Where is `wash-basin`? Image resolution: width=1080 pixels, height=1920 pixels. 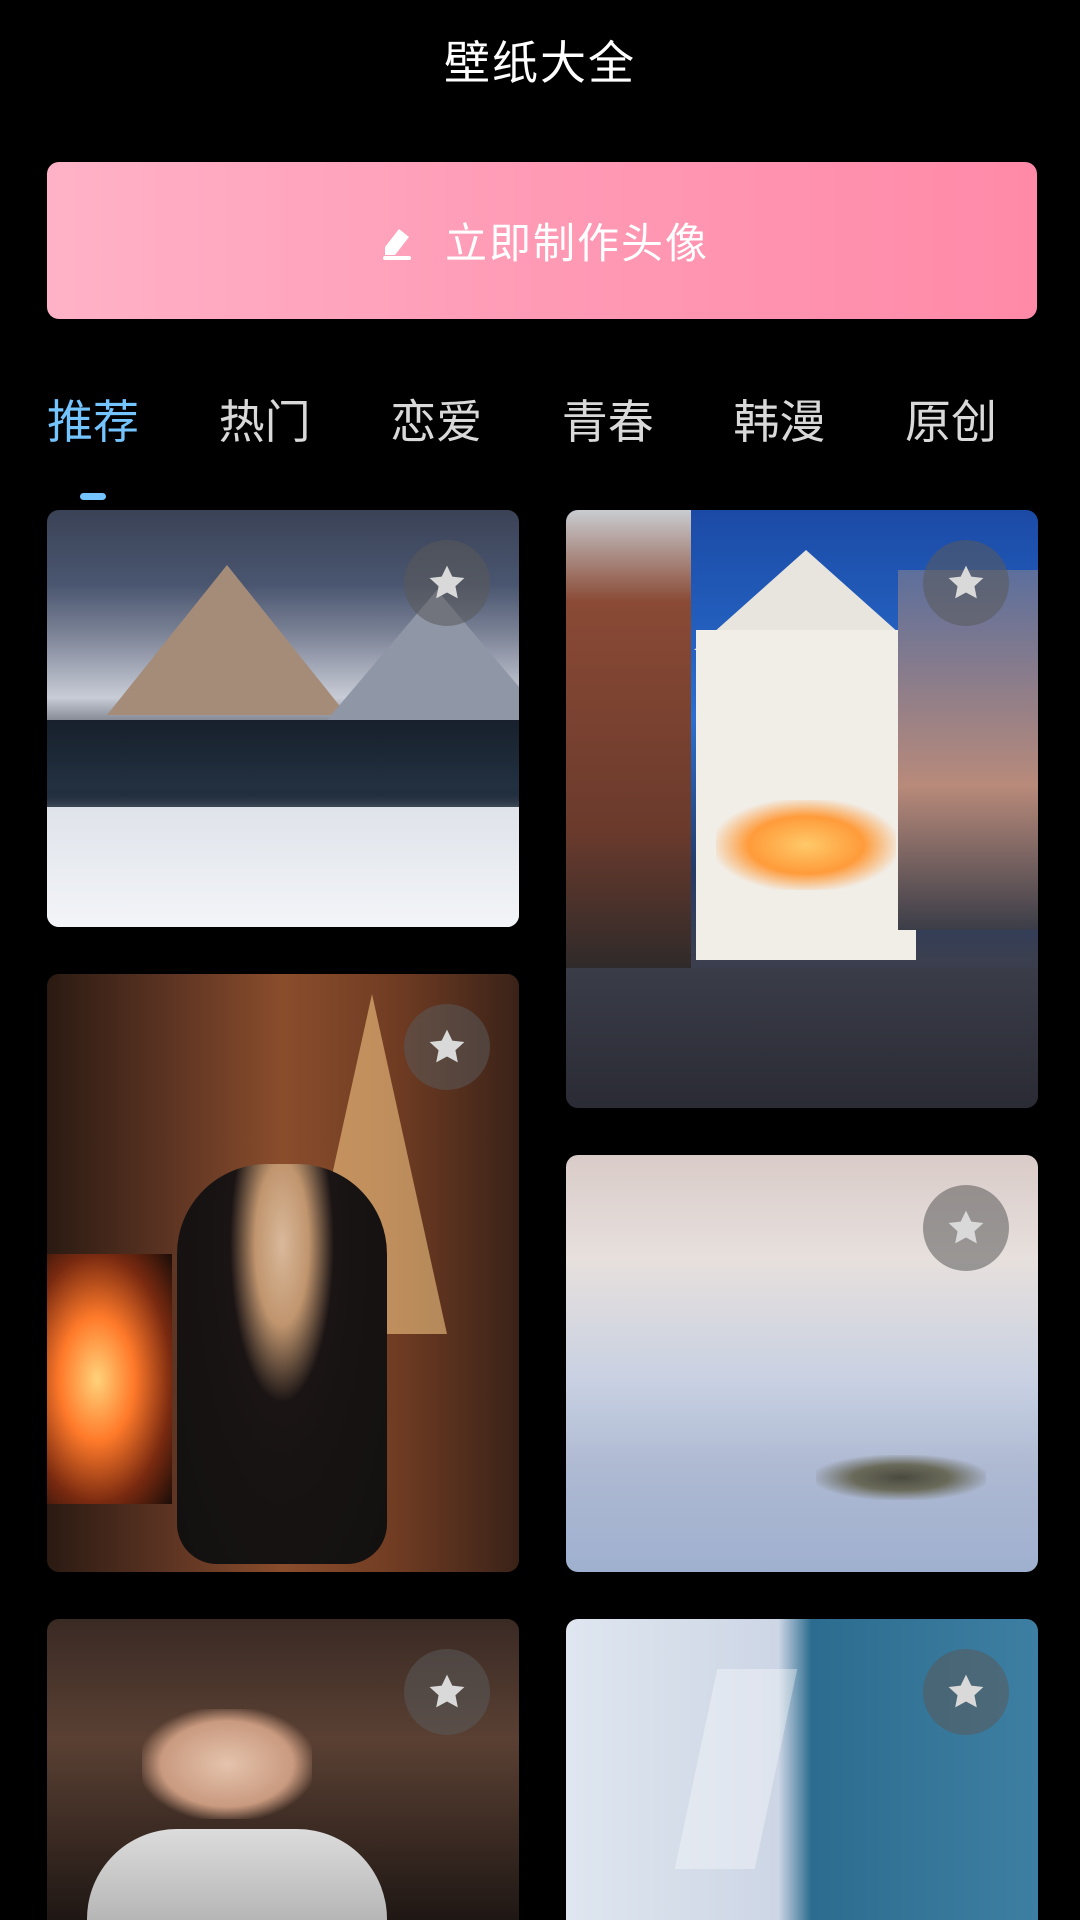
wash-basin is located at coordinates (237, 1874).